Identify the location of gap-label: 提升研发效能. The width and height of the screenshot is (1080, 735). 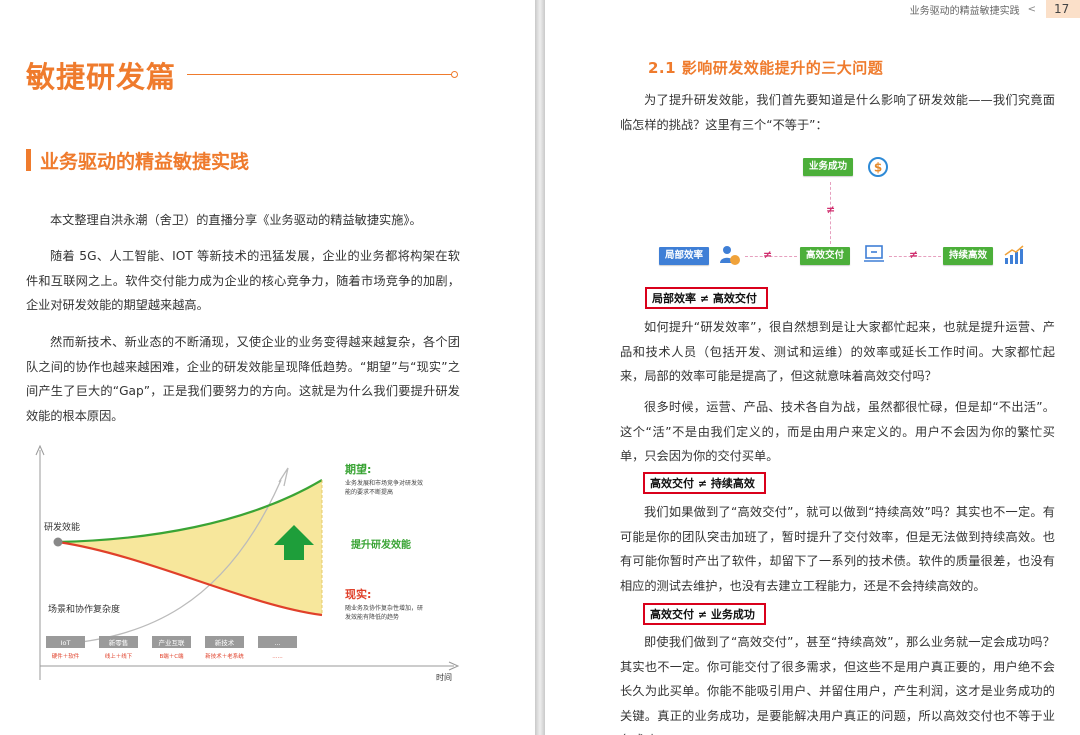
(381, 544).